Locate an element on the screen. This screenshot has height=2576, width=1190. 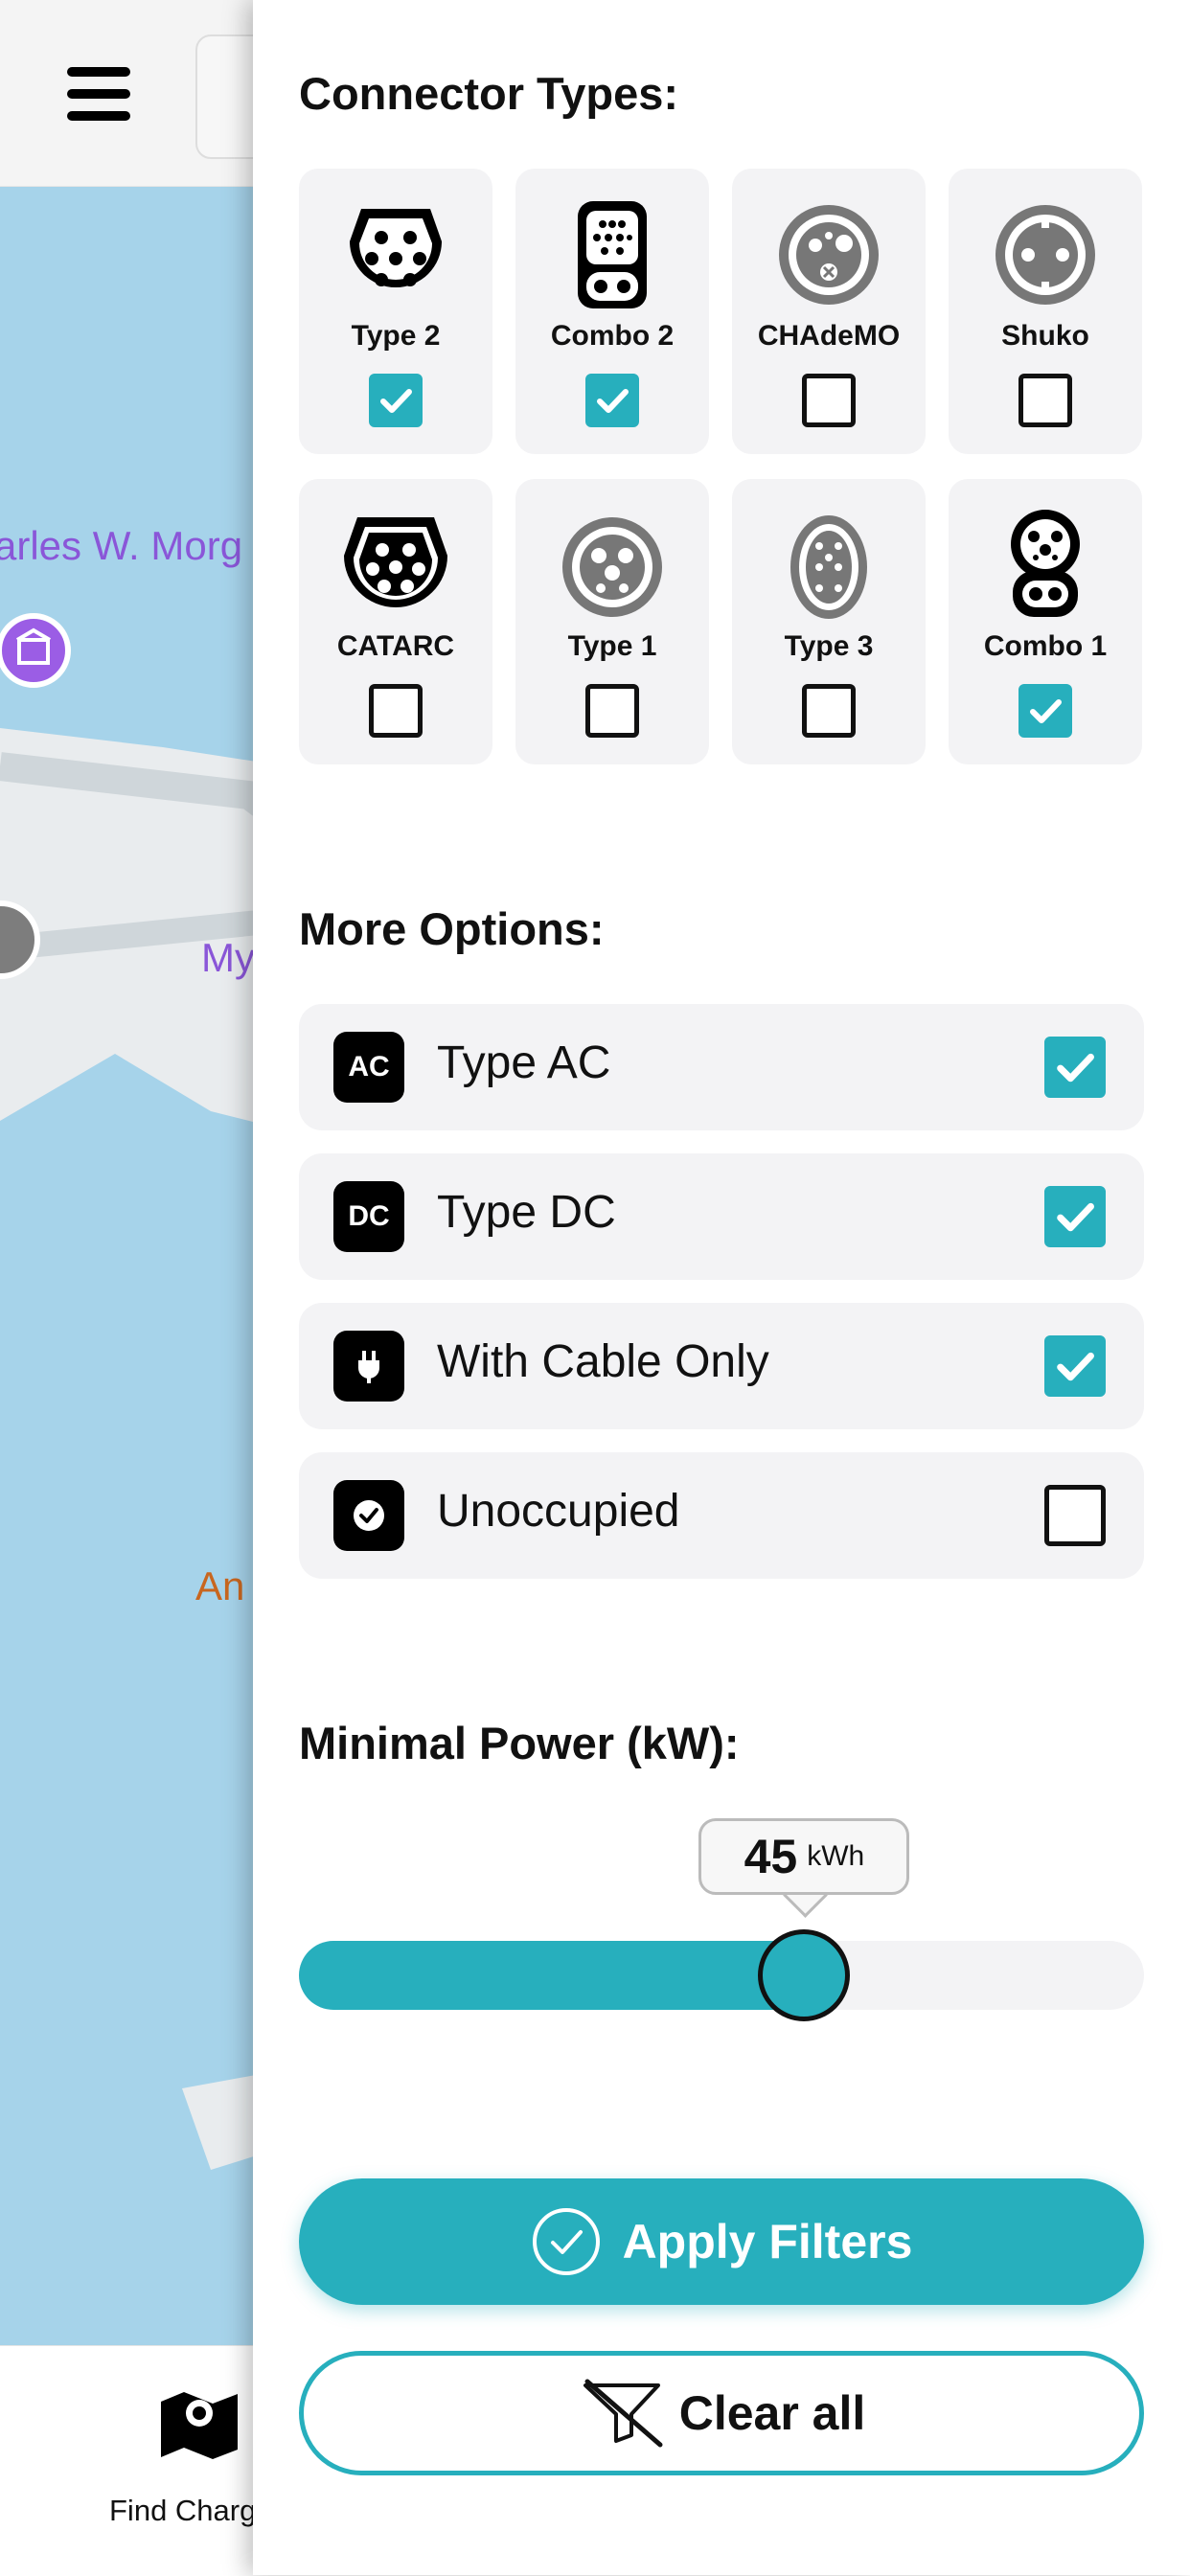
connector-label: Type 2 is located at coordinates (396, 336).